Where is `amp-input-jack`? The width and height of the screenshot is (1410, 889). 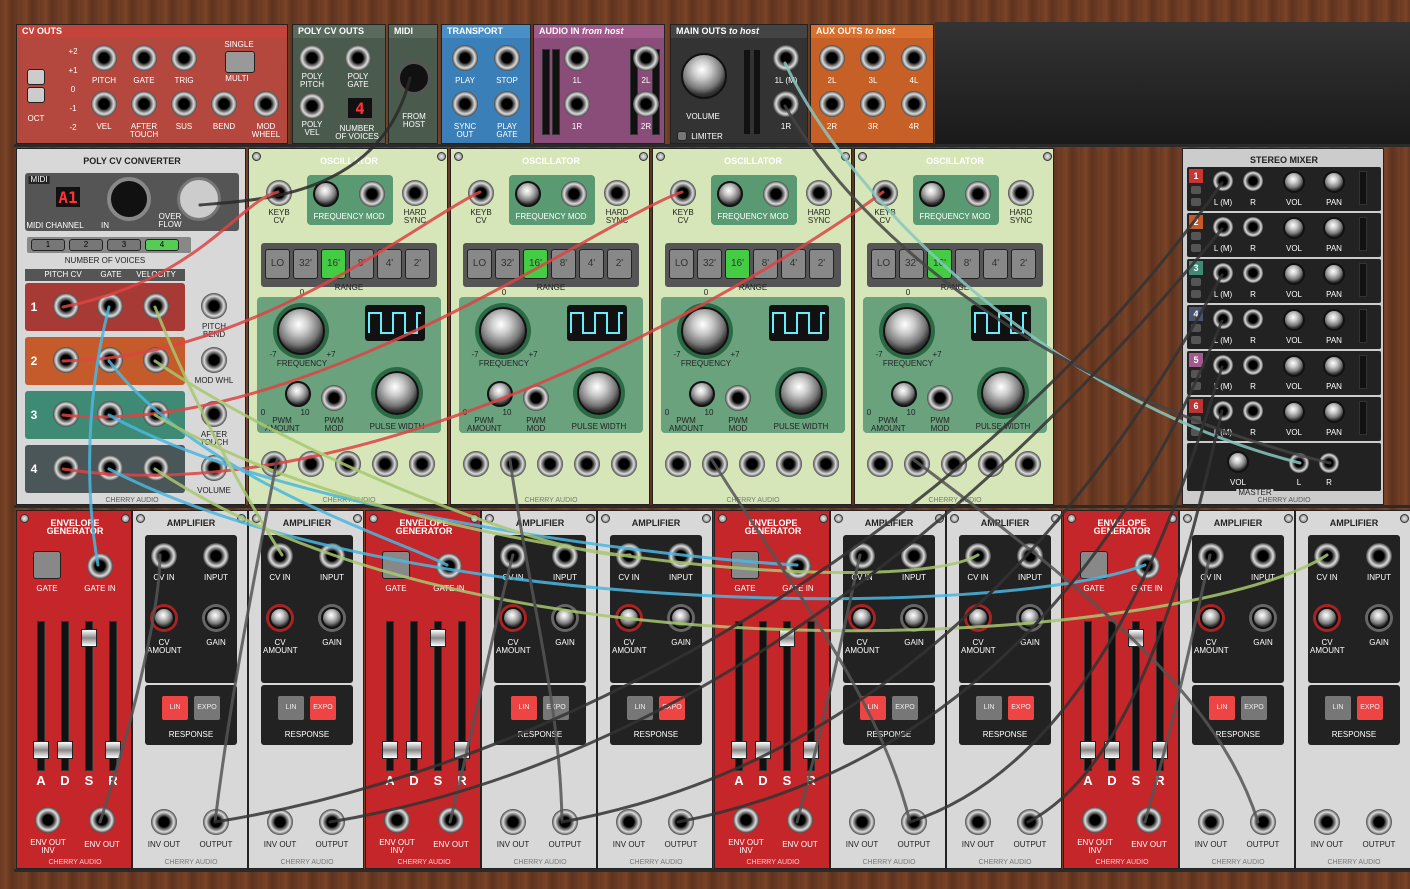
amp-input-jack is located at coordinates (565, 556).